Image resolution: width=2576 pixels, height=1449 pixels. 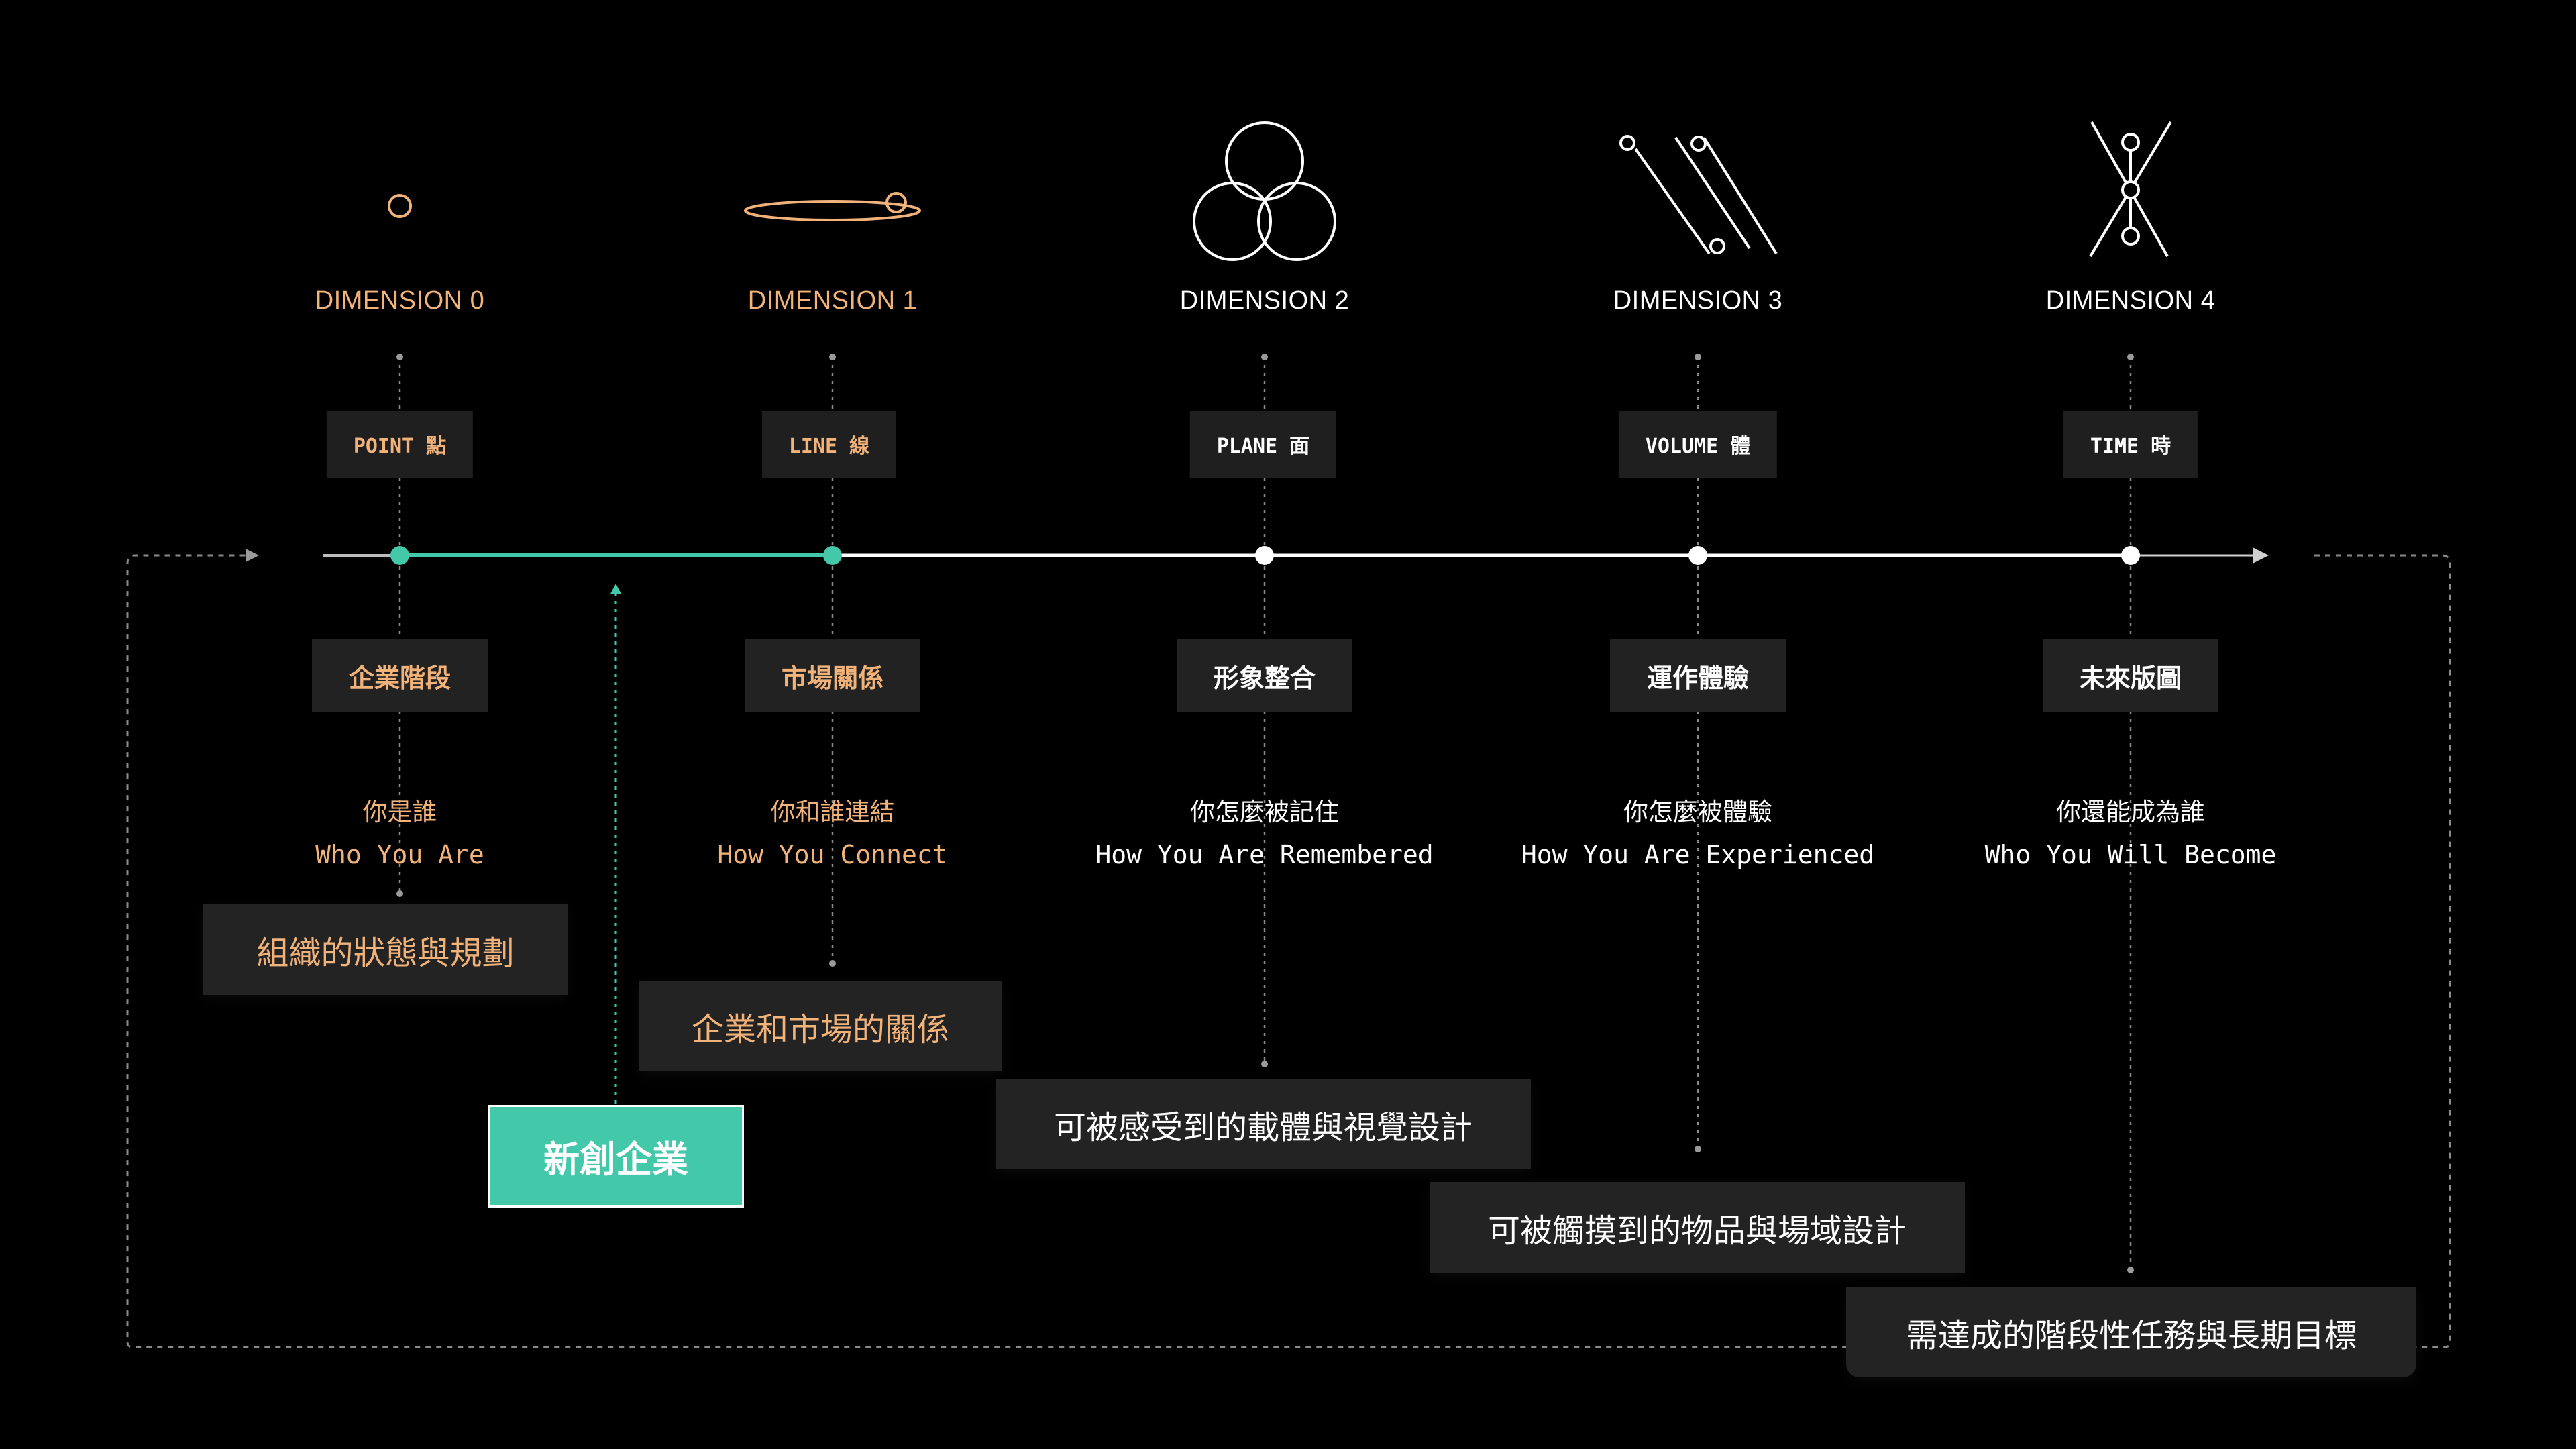 I want to click on plane-icon, so click(x=1264, y=191).